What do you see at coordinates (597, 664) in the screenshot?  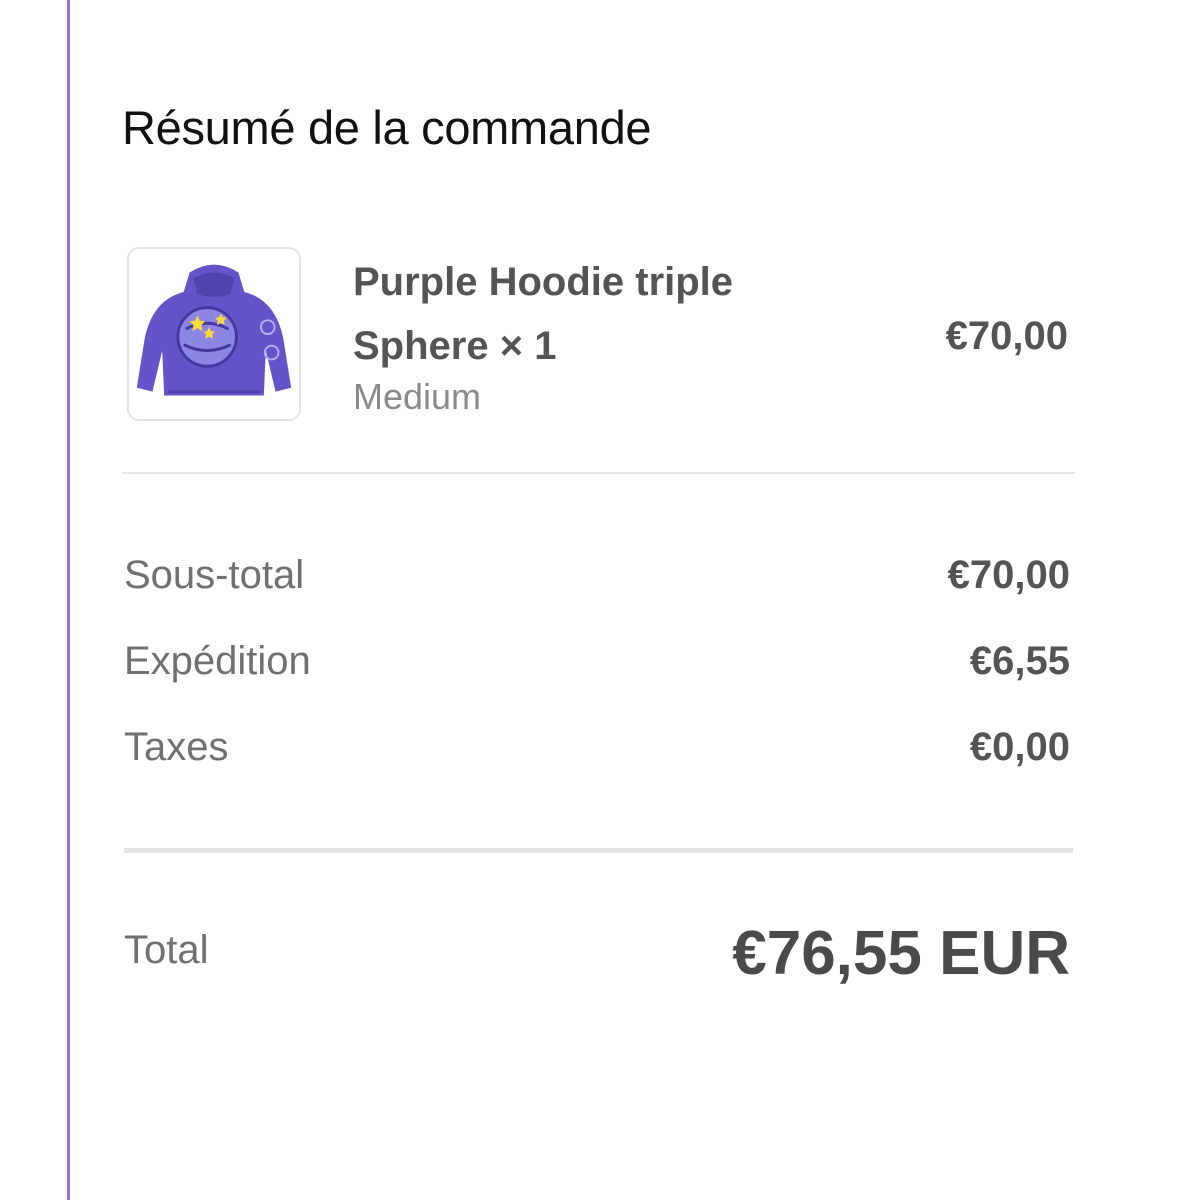 I see `shipping-row: Expédition €6,55` at bounding box center [597, 664].